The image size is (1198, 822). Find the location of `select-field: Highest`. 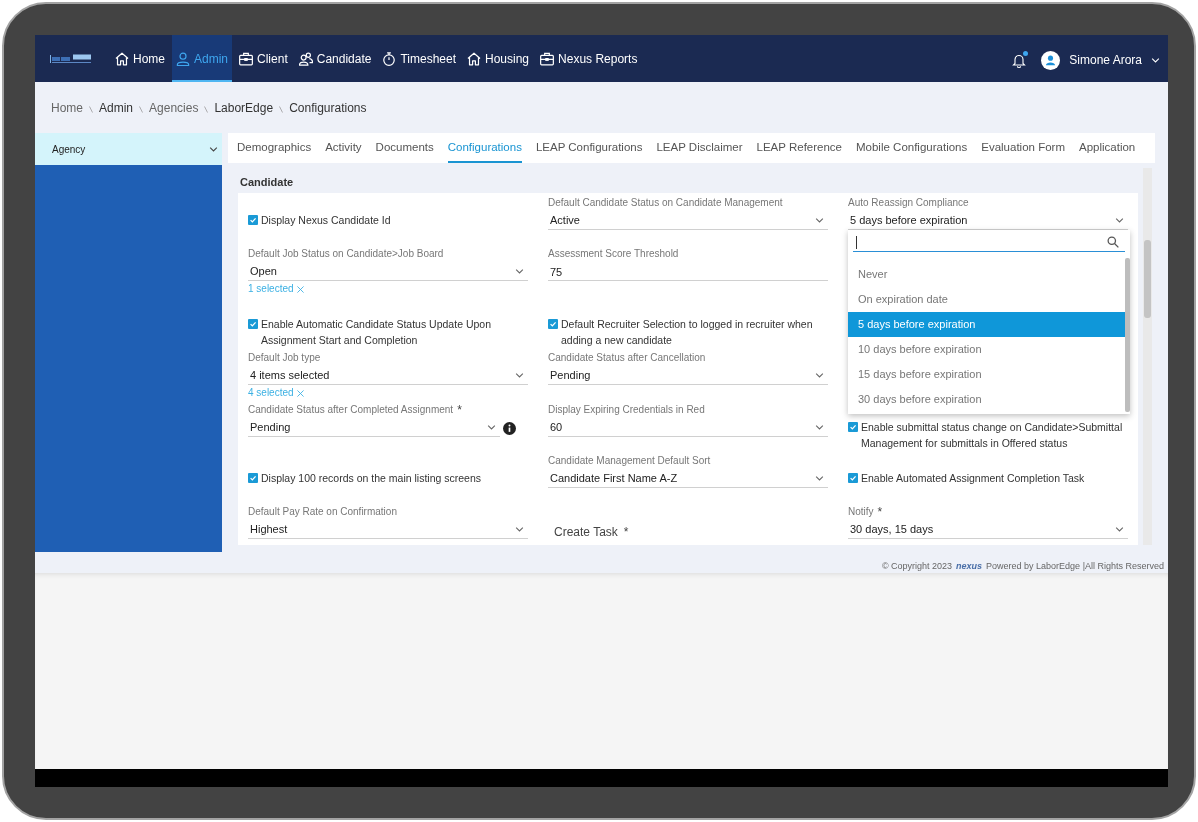

select-field: Highest is located at coordinates (388, 530).